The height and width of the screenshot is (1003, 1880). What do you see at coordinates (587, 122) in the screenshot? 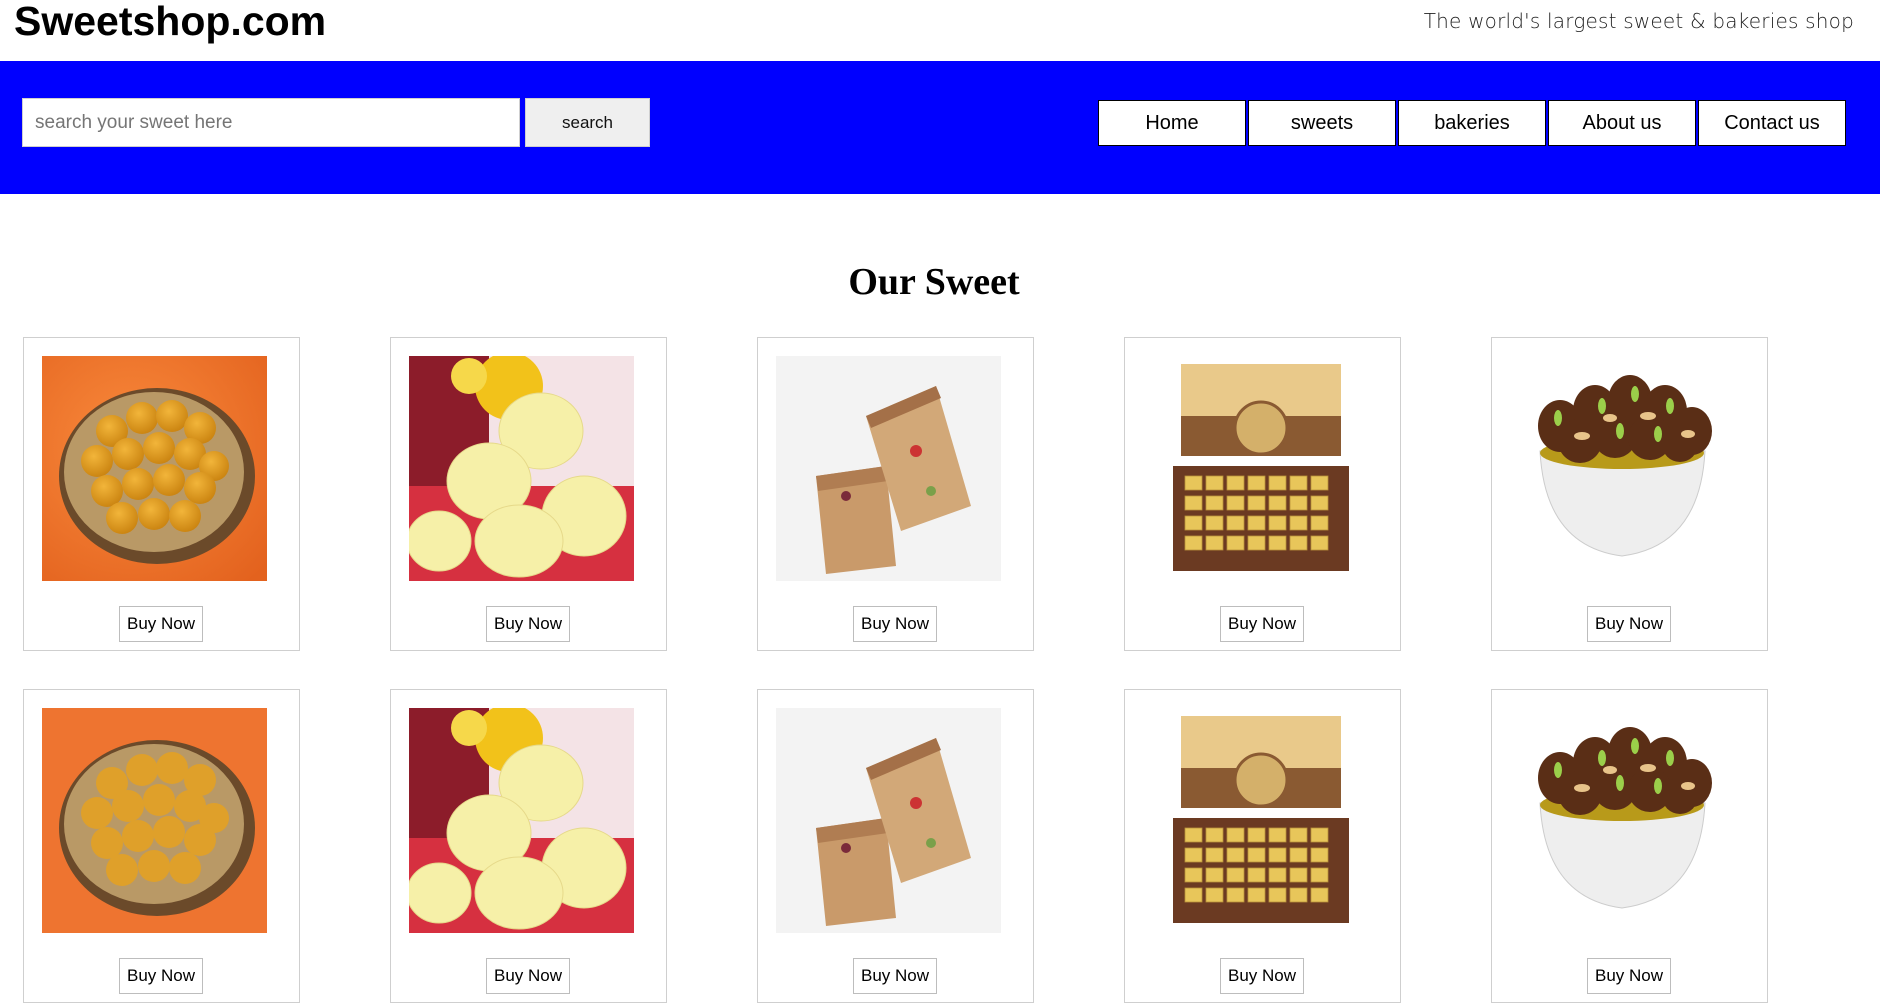
I see `search-button: search` at bounding box center [587, 122].